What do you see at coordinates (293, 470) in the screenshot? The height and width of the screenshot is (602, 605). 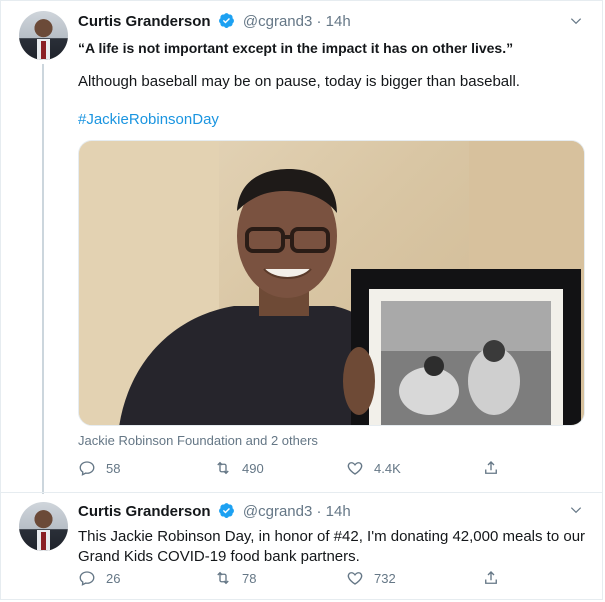 I see `tweet-actions: 58 490 4.4K` at bounding box center [293, 470].